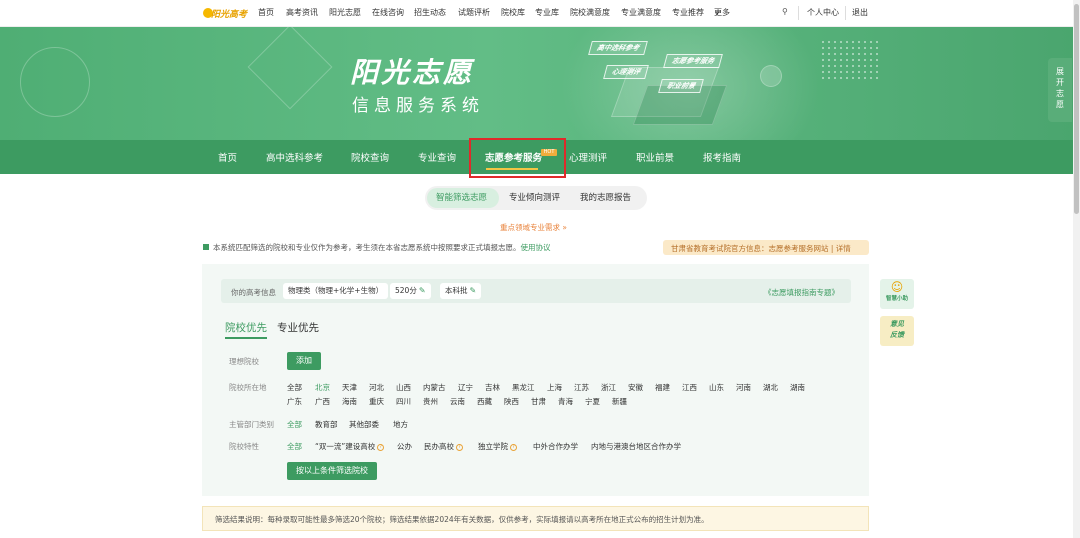 The height and width of the screenshot is (538, 1080). What do you see at coordinates (492, 387) in the screenshot?
I see `location-option: 吉林` at bounding box center [492, 387].